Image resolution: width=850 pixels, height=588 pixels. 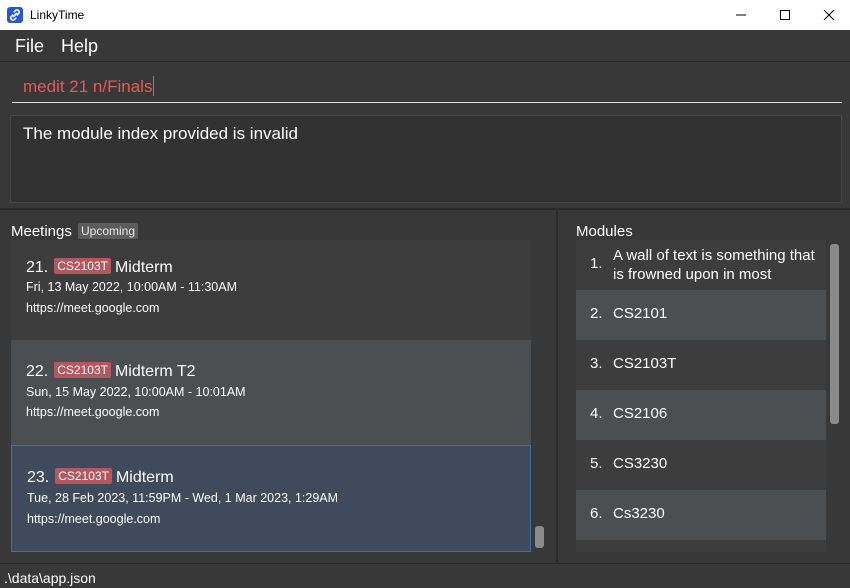 I want to click on minimize-button, so click(x=741, y=15).